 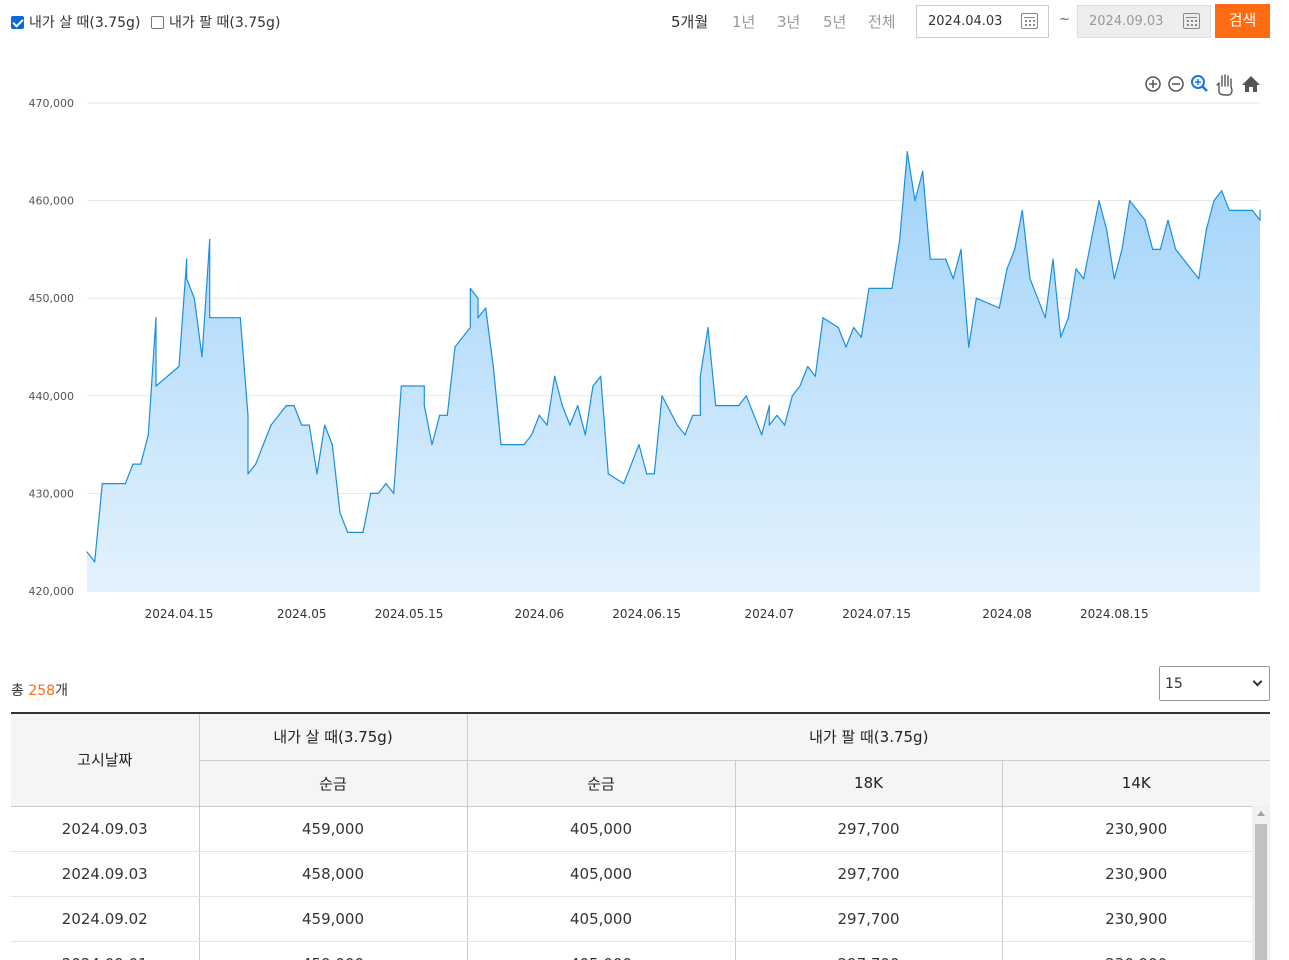 What do you see at coordinates (770, 614) in the screenshot?
I see `x-tick-label: 2024.07` at bounding box center [770, 614].